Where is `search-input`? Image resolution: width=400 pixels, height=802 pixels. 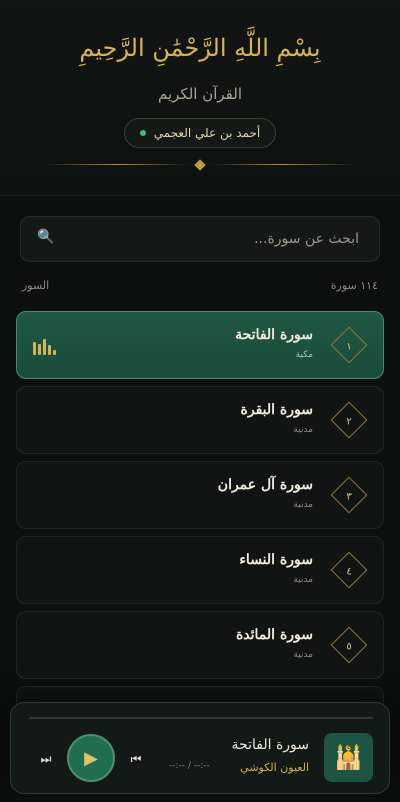
search-input is located at coordinates (200, 239).